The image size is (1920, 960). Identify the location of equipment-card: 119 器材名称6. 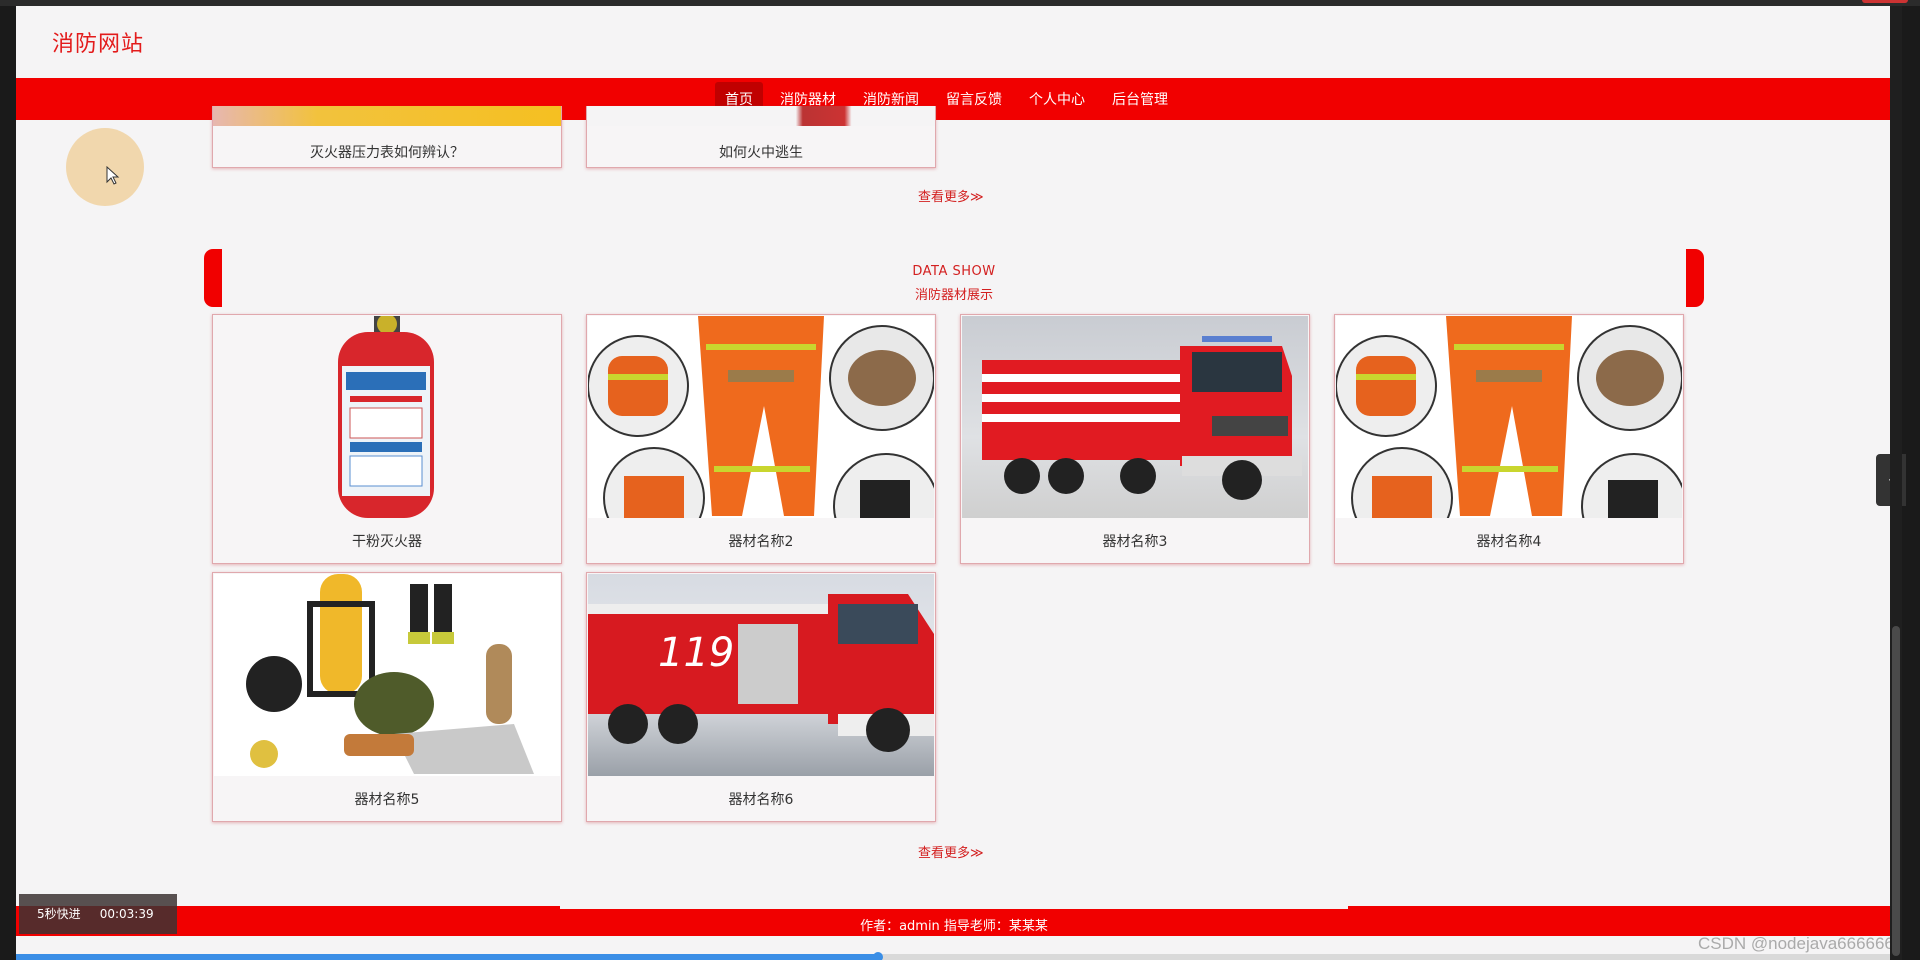
(761, 697).